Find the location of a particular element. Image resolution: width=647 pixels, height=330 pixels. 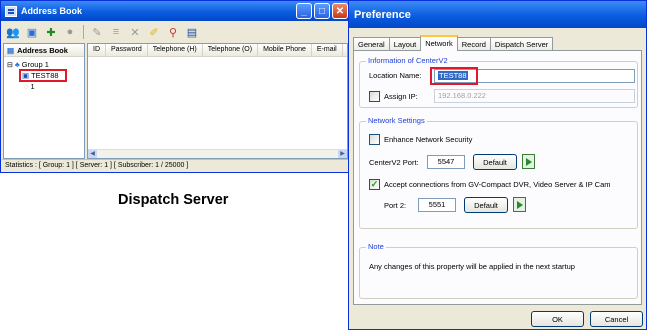

tree-subitem-label: 1 is located at coordinates (32, 86).